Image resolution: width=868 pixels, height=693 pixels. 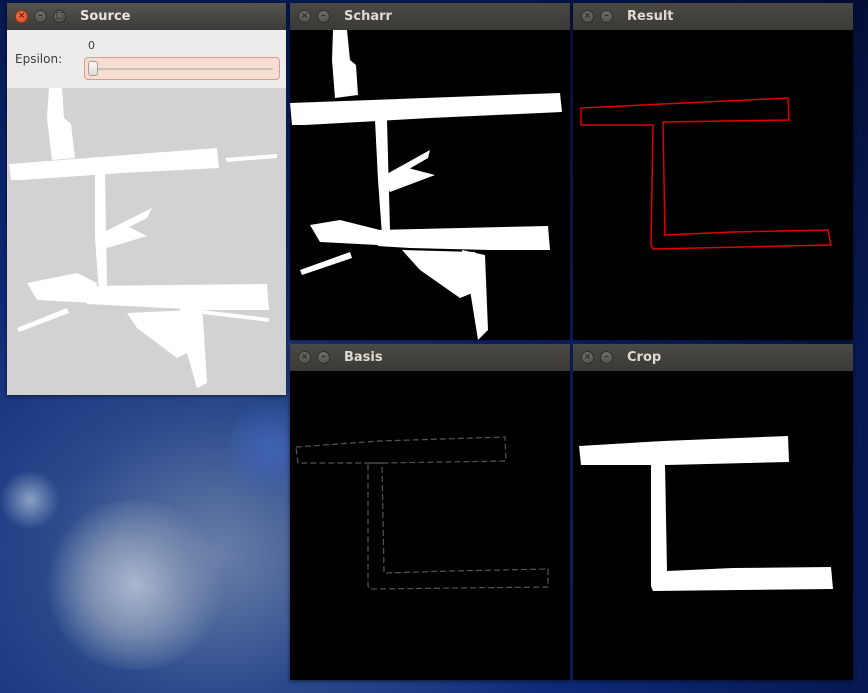 I want to click on source-titlebar: × – □ Source, so click(x=146, y=16).